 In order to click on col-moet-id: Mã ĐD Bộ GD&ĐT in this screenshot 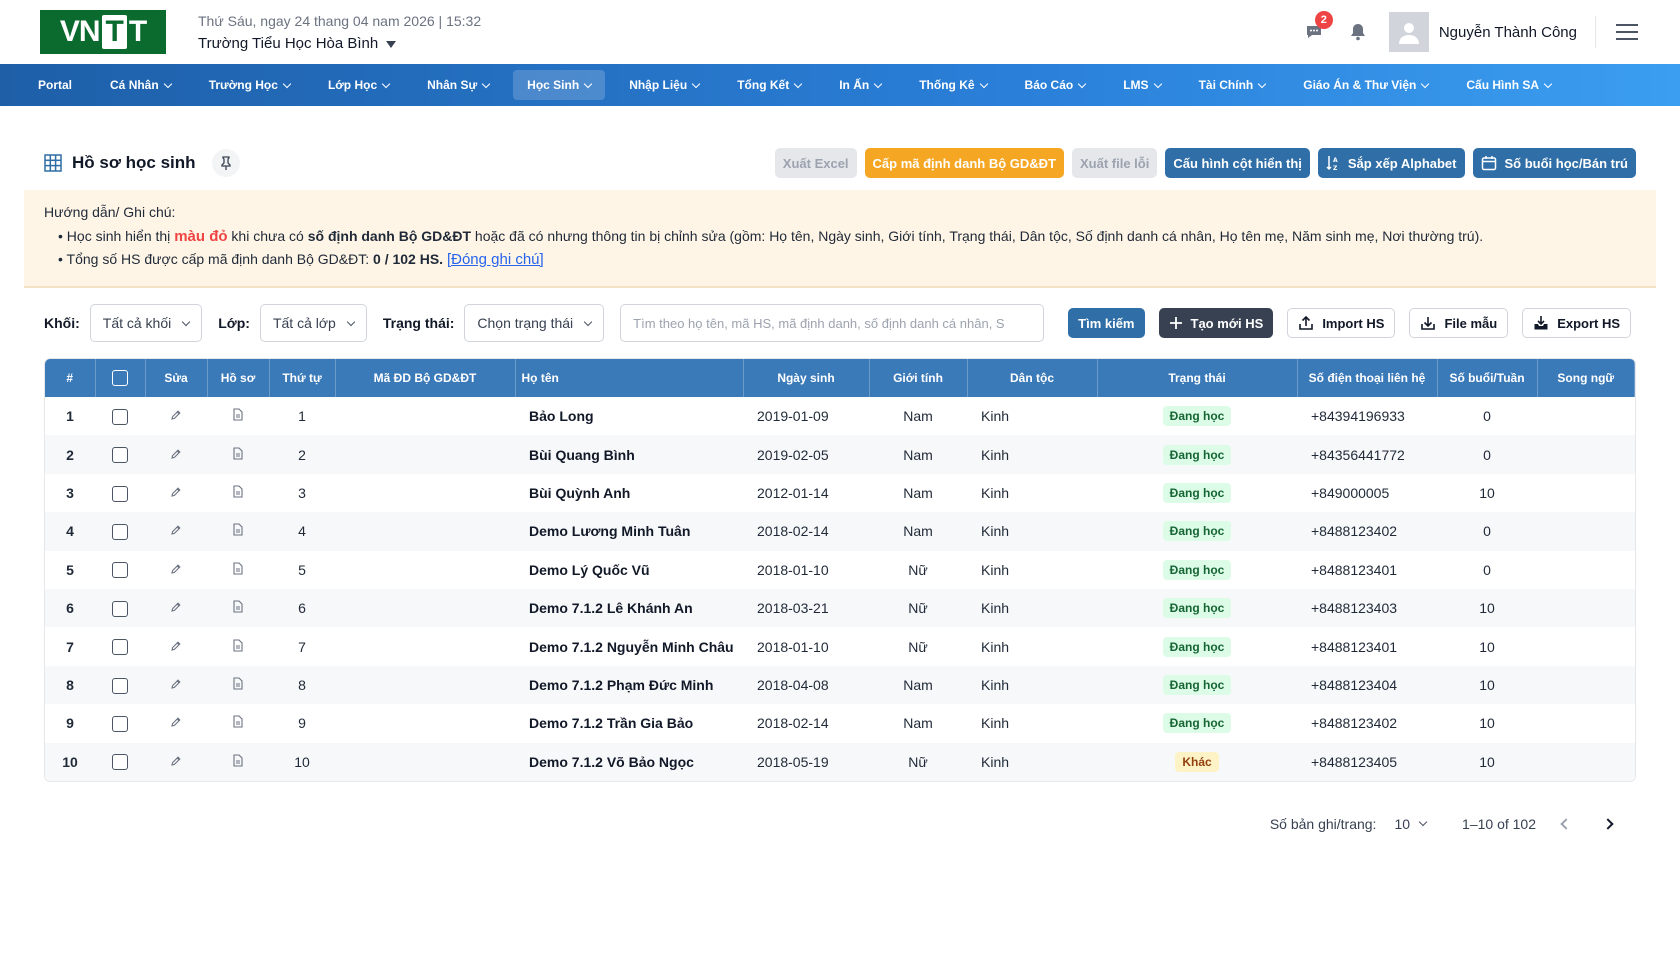, I will do `click(425, 378)`.